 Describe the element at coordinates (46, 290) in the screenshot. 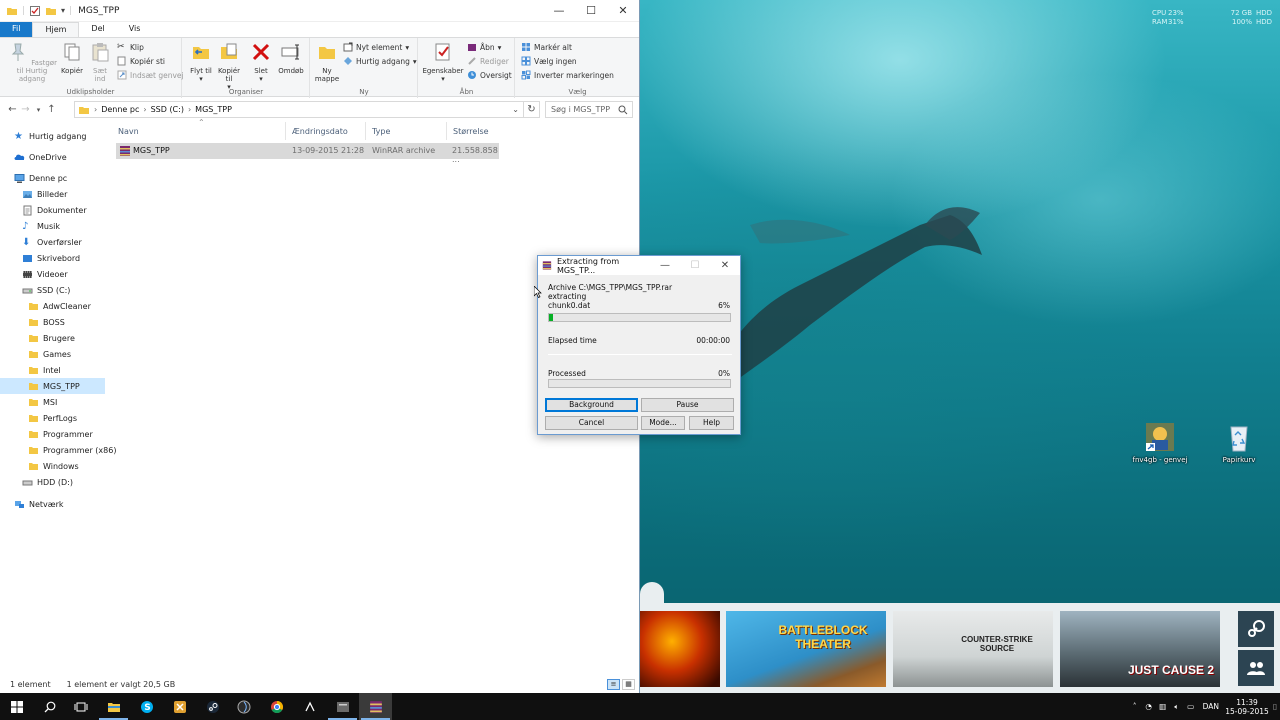

I see `nav-ssd-c: SSD (C:)` at that location.